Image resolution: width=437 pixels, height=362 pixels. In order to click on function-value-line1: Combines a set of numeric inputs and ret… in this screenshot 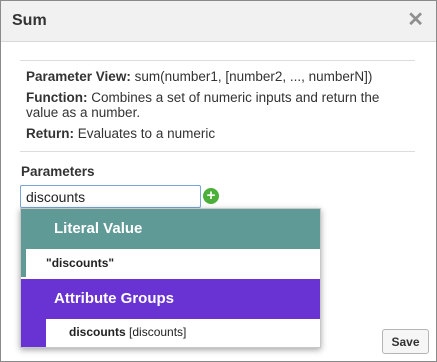, I will do `click(235, 97)`.